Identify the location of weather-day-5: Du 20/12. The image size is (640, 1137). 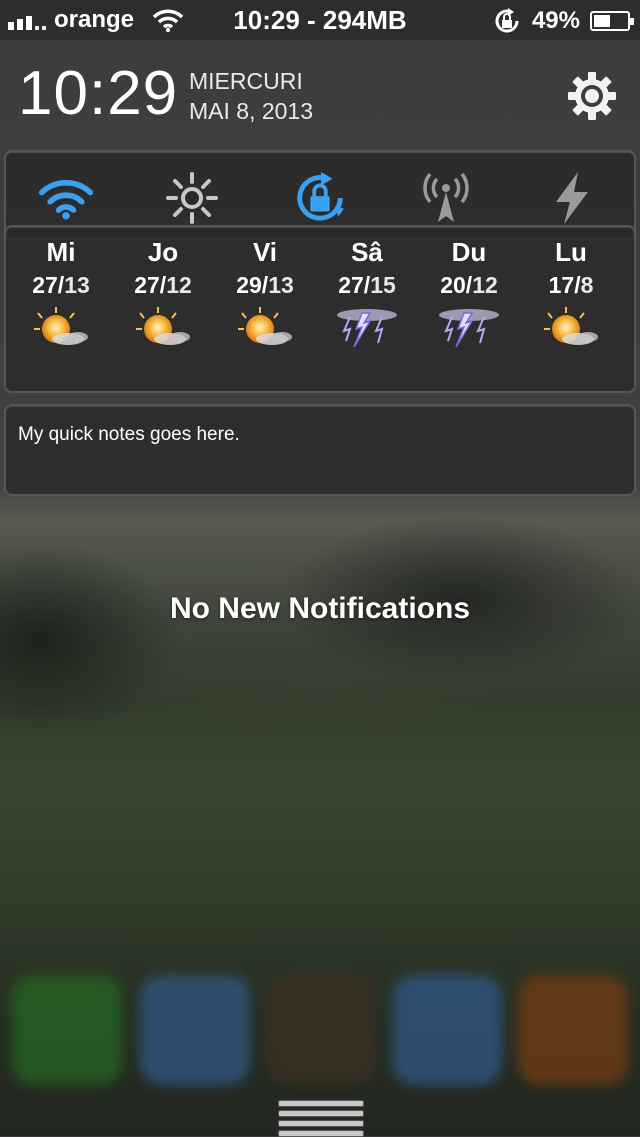
(469, 294).